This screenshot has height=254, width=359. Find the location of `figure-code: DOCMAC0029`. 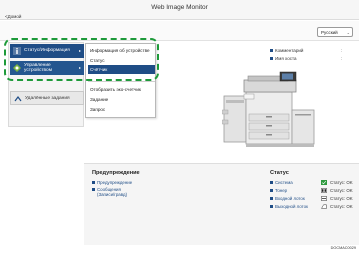

figure-code: DOCMAC0029 is located at coordinates (343, 248).